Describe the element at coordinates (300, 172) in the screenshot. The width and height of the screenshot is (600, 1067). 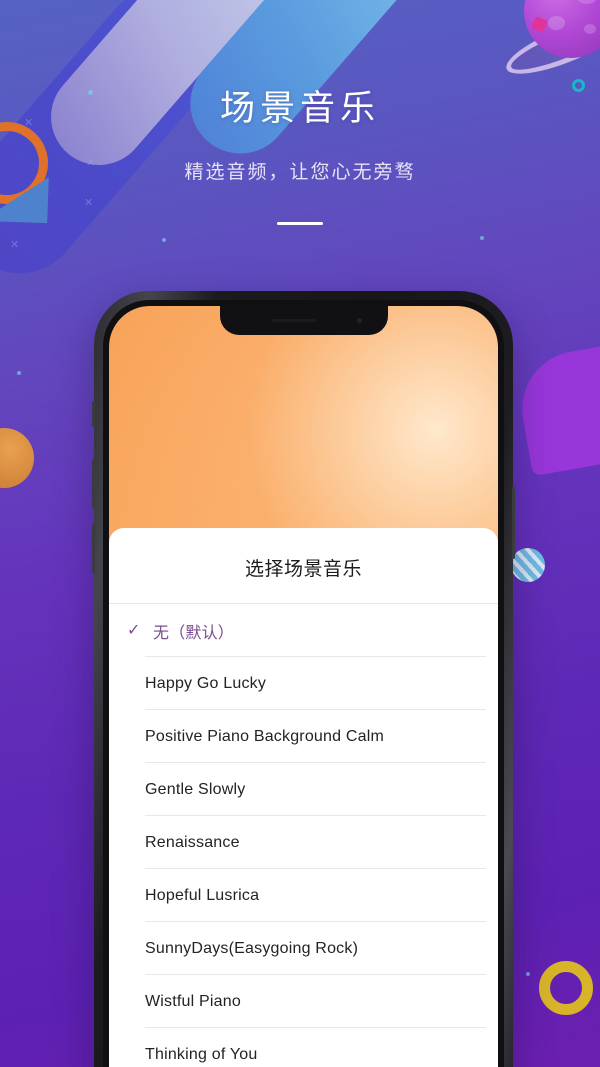
I see `page-subtitle: 精选音频，让您心无旁骛` at that location.